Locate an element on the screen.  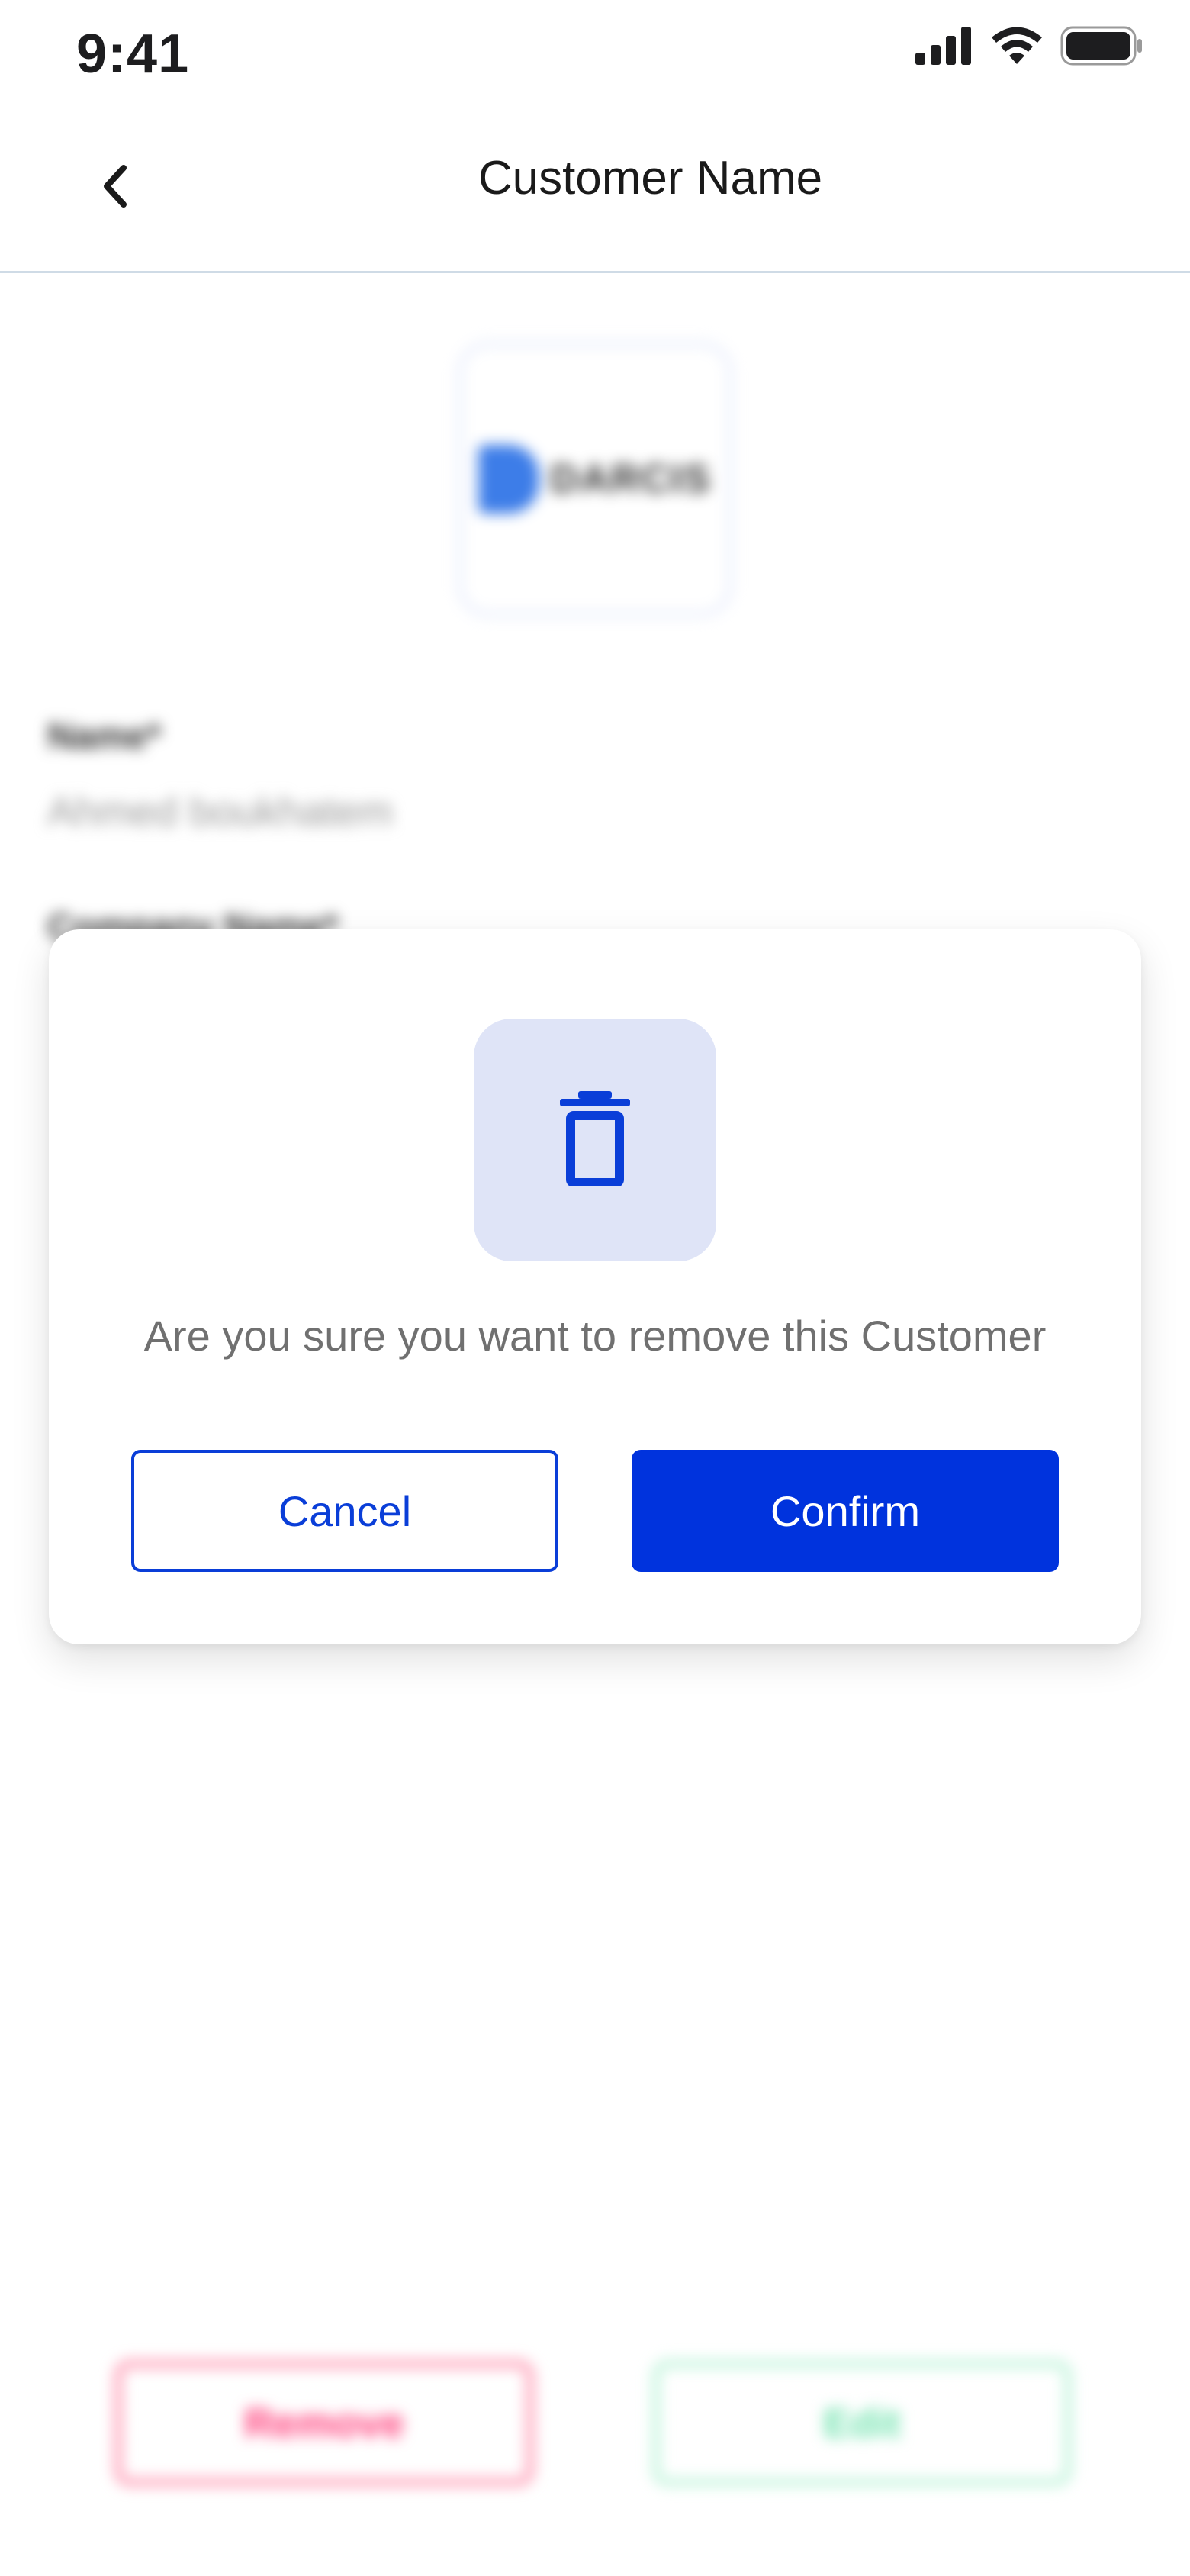
cellular-signal-icon is located at coordinates (944, 48).